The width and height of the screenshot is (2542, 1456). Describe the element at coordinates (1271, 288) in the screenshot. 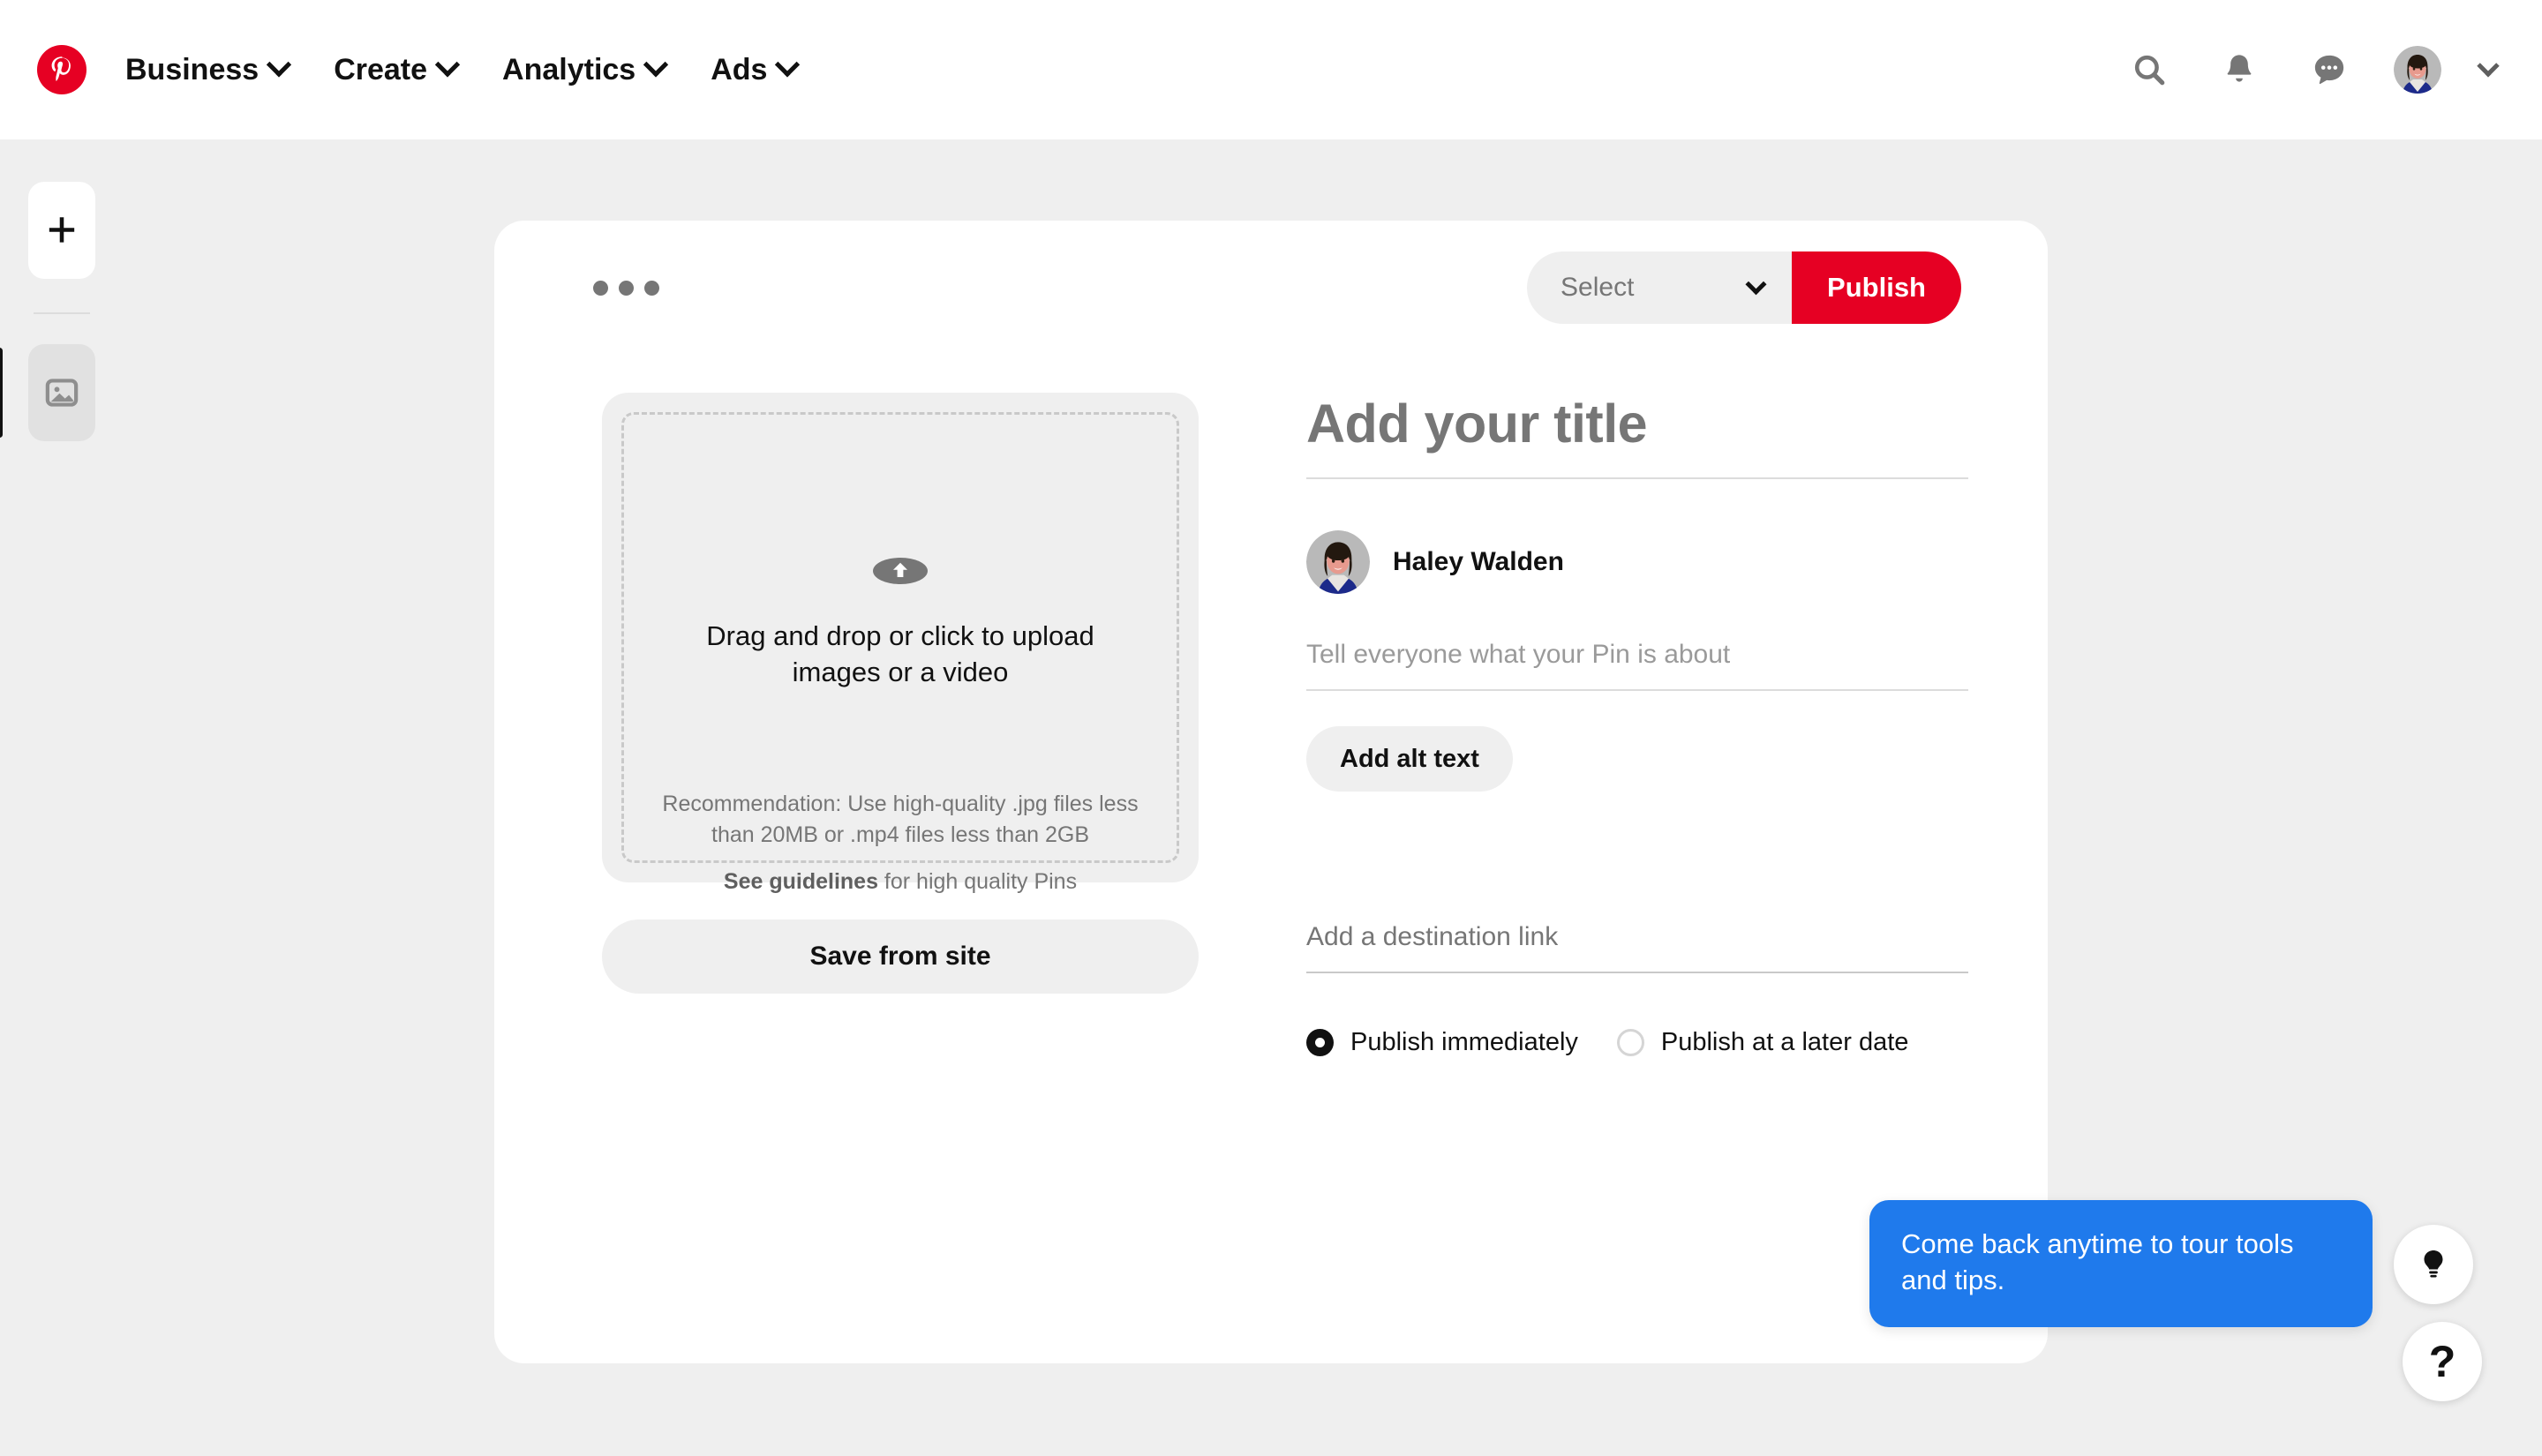

I see `card-toolbar: Select Publish` at that location.